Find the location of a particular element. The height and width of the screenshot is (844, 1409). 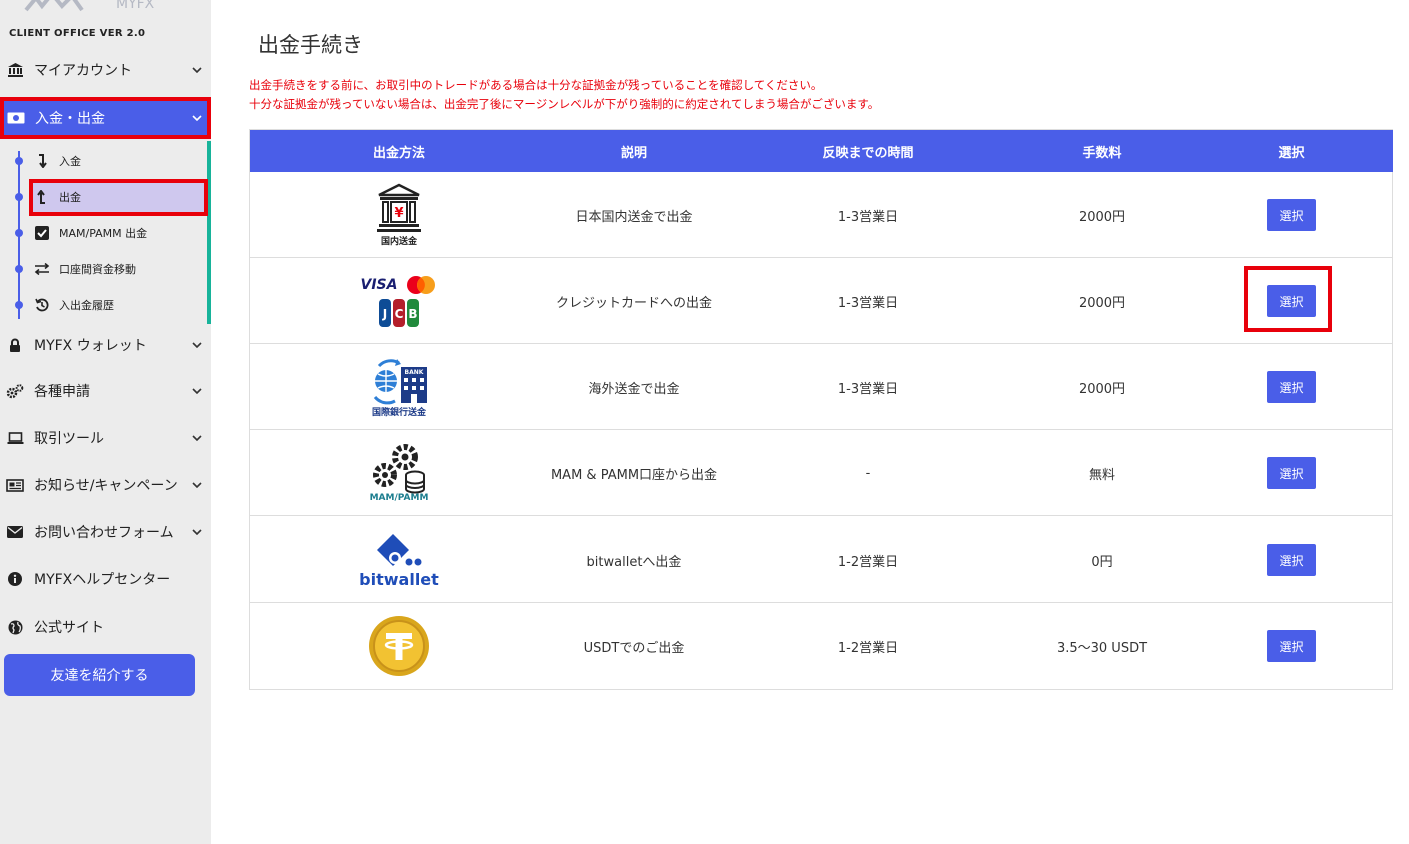

sidebar-subitem-withdraw: 出金 is located at coordinates (104, 197).